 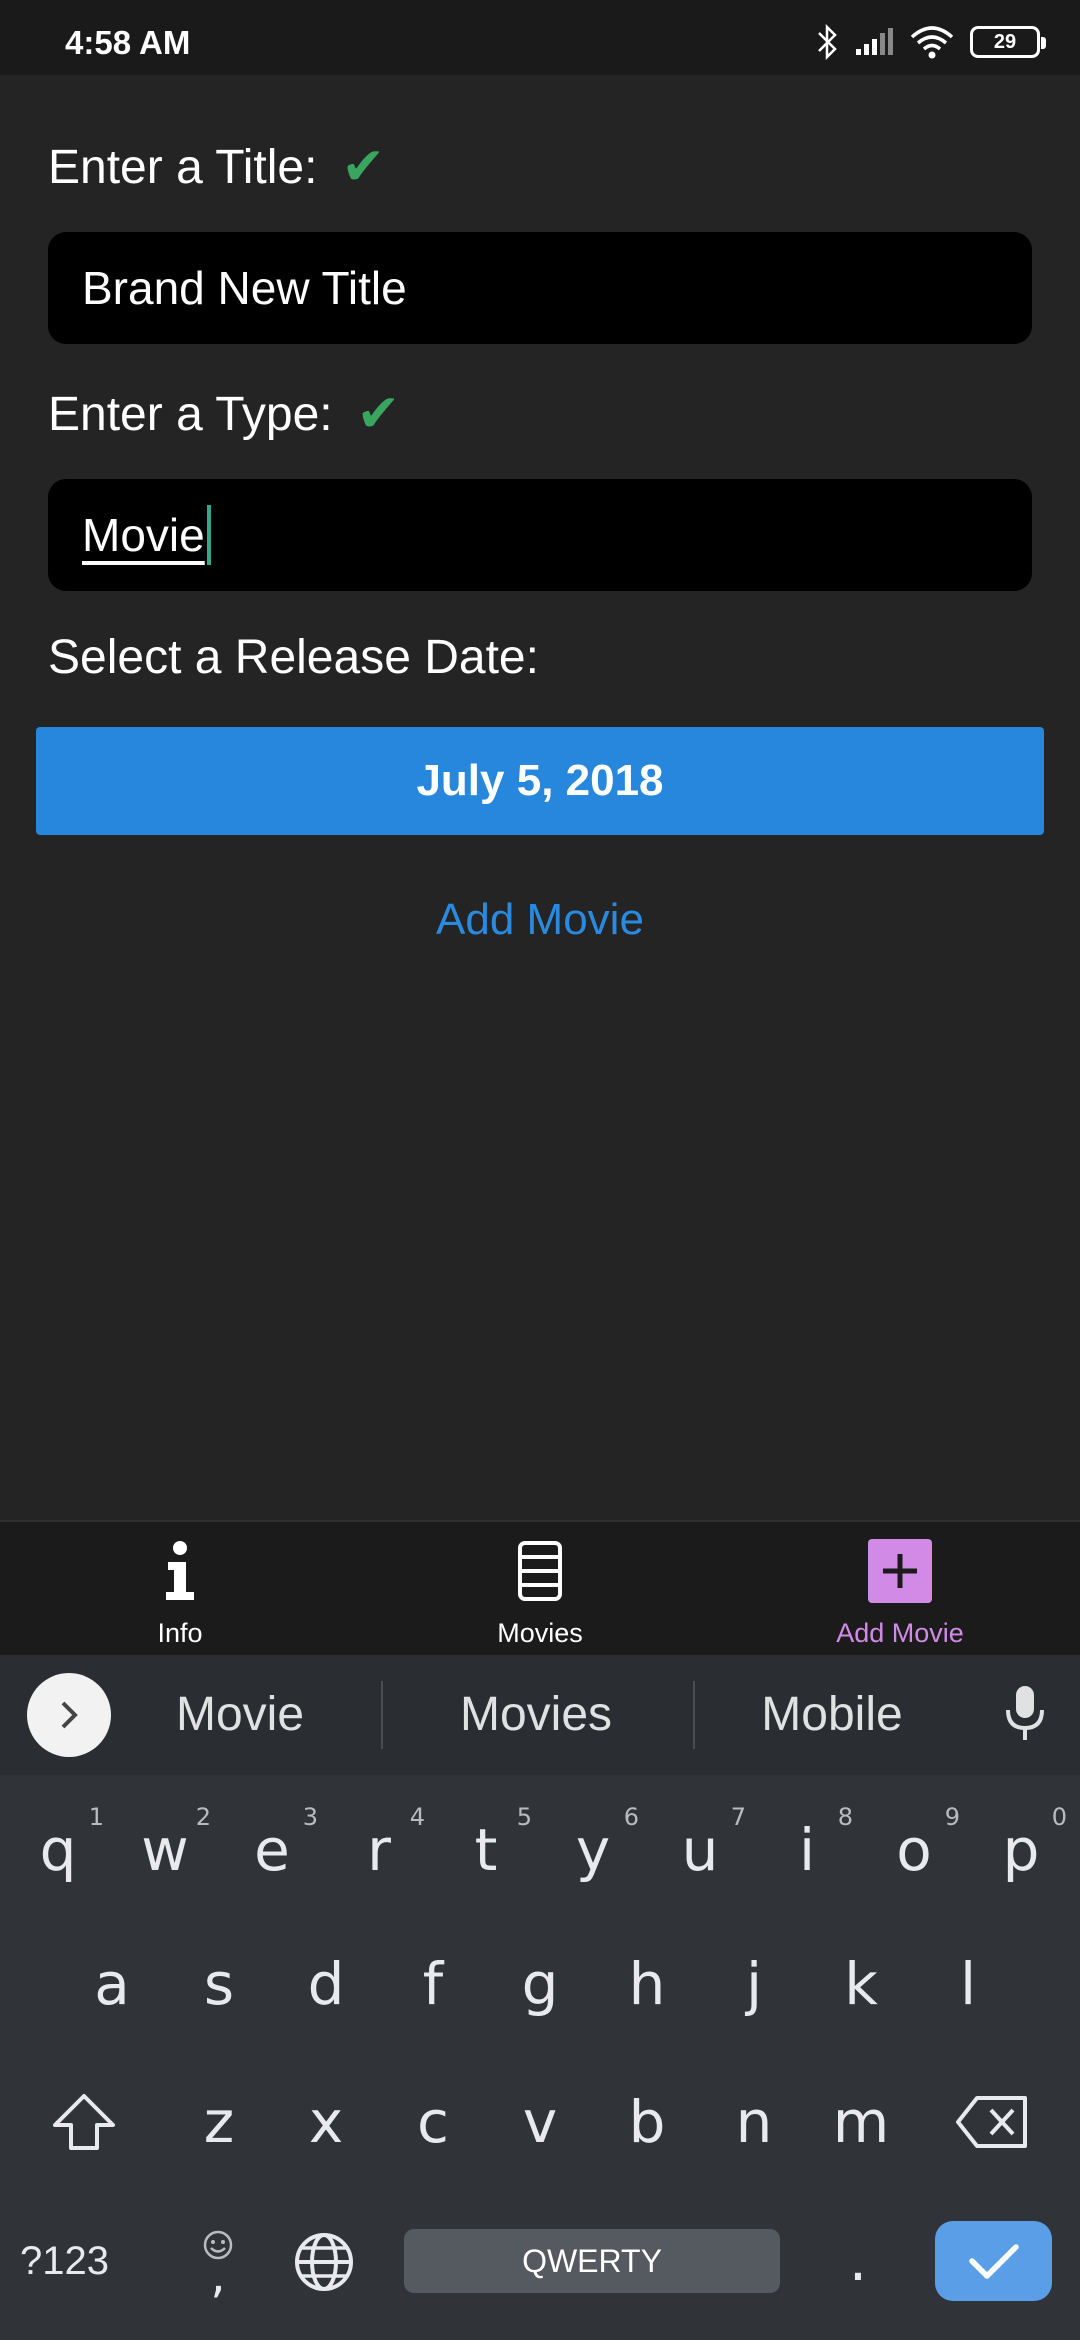 I want to click on key-f: f, so click(x=433, y=1984).